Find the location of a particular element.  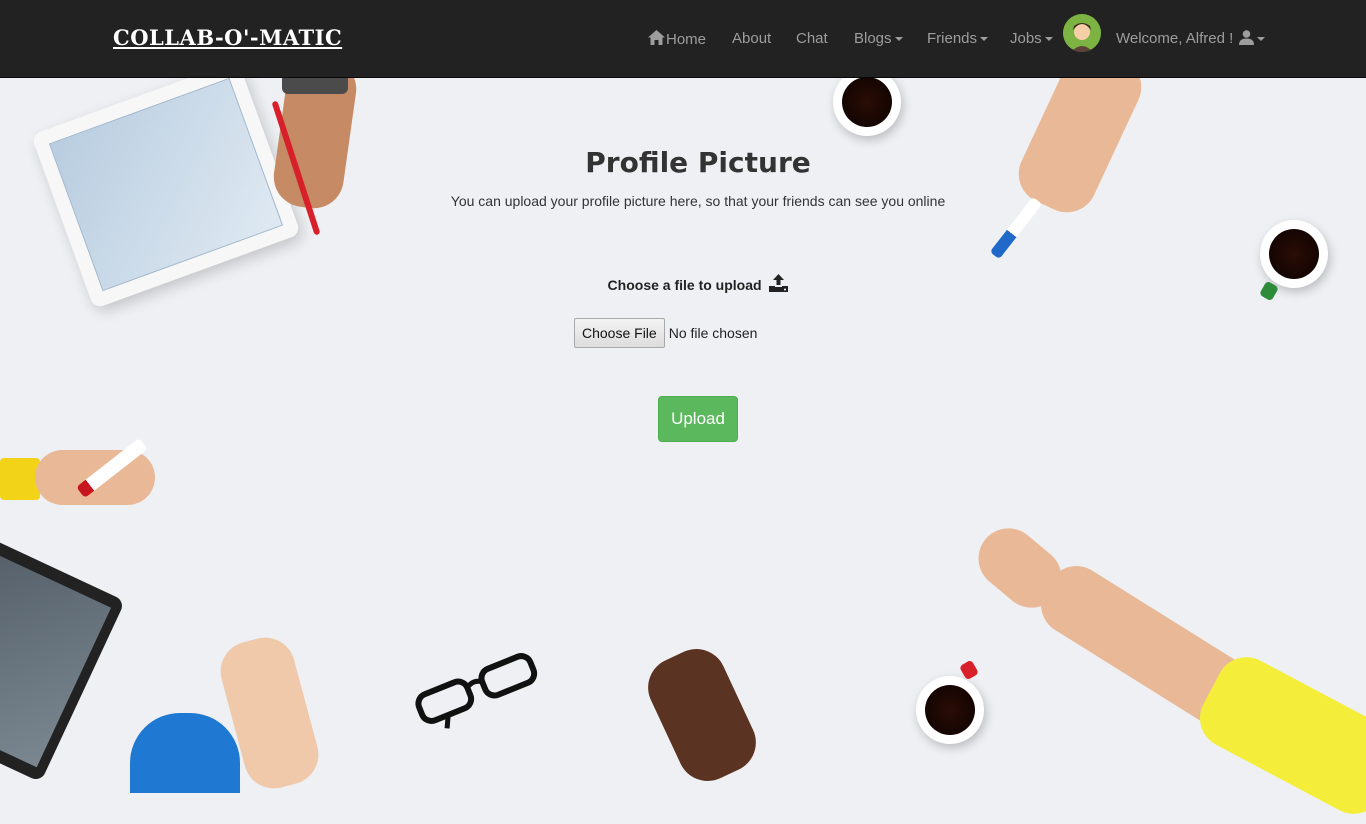

nav-friends-label: Friends is located at coordinates (952, 38).